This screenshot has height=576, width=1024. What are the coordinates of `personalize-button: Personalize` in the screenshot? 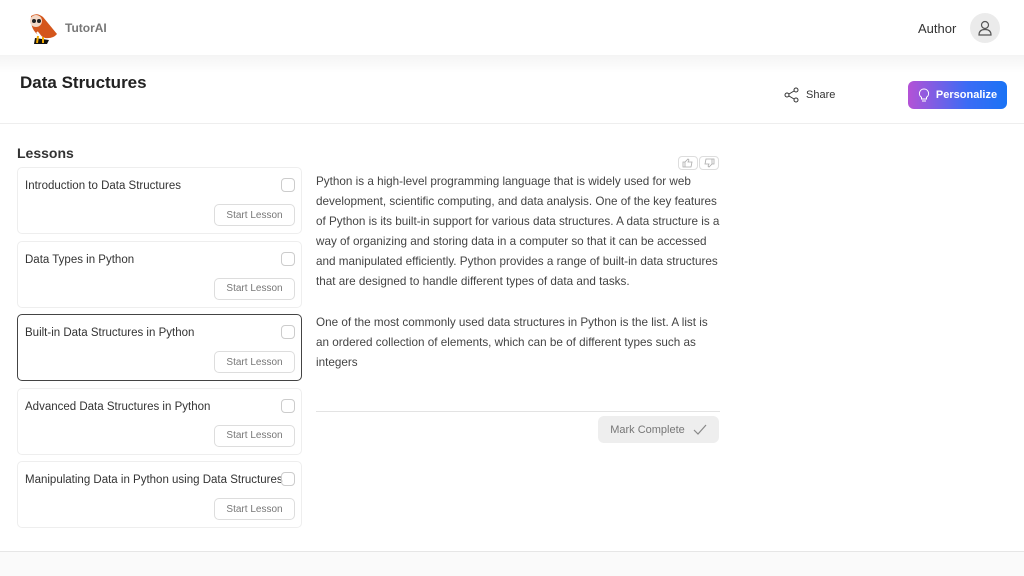 It's located at (957, 95).